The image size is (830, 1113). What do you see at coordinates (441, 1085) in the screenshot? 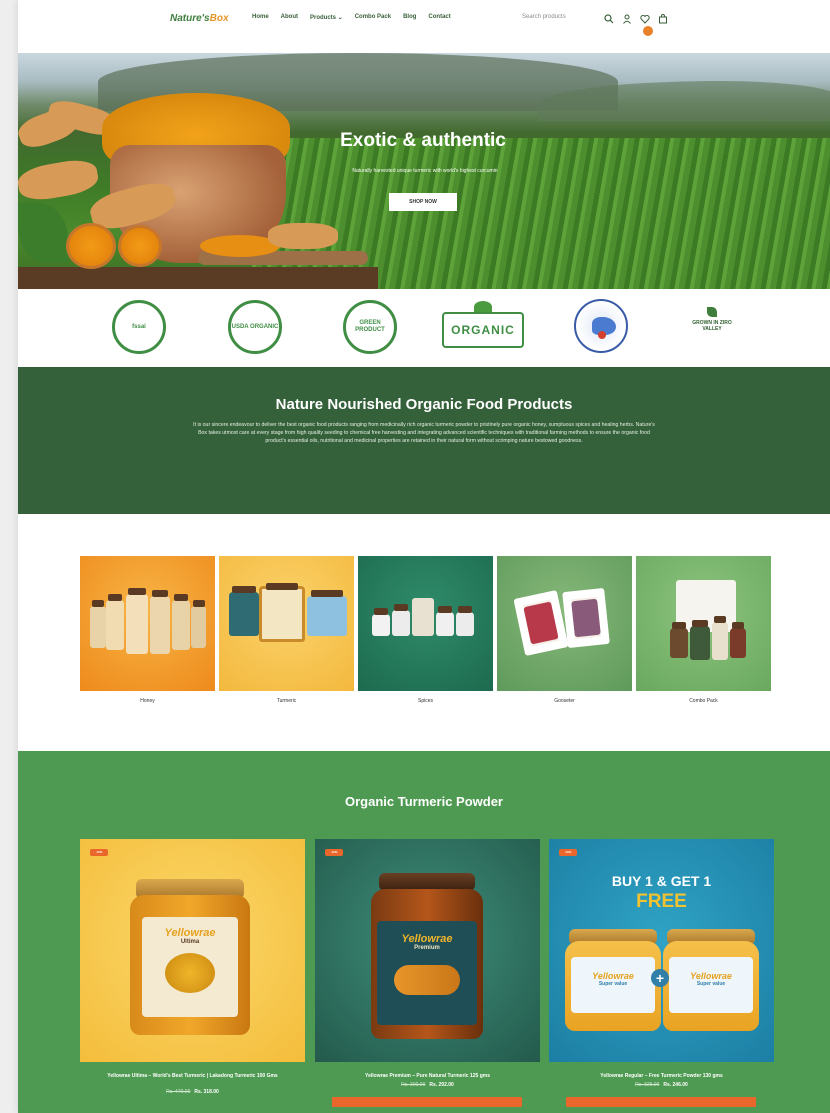
I see `sale-price: Rs. 292.00` at bounding box center [441, 1085].